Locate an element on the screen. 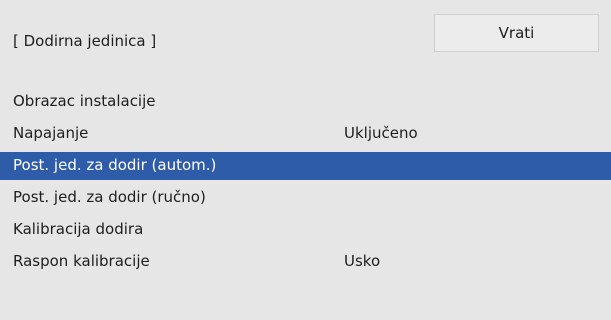 The height and width of the screenshot is (320, 611). menu-item-label: Kalibracija dodira is located at coordinates (78, 229).